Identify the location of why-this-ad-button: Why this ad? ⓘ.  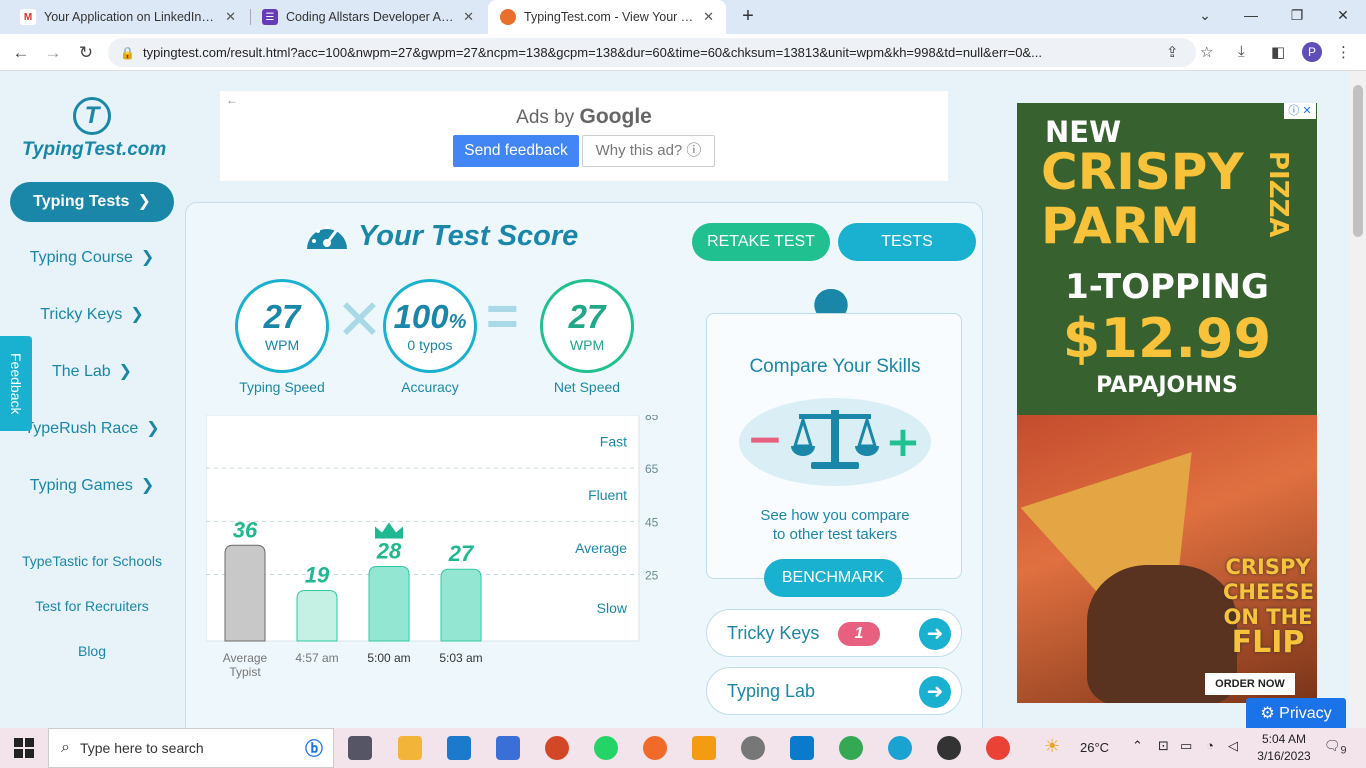
(648, 151).